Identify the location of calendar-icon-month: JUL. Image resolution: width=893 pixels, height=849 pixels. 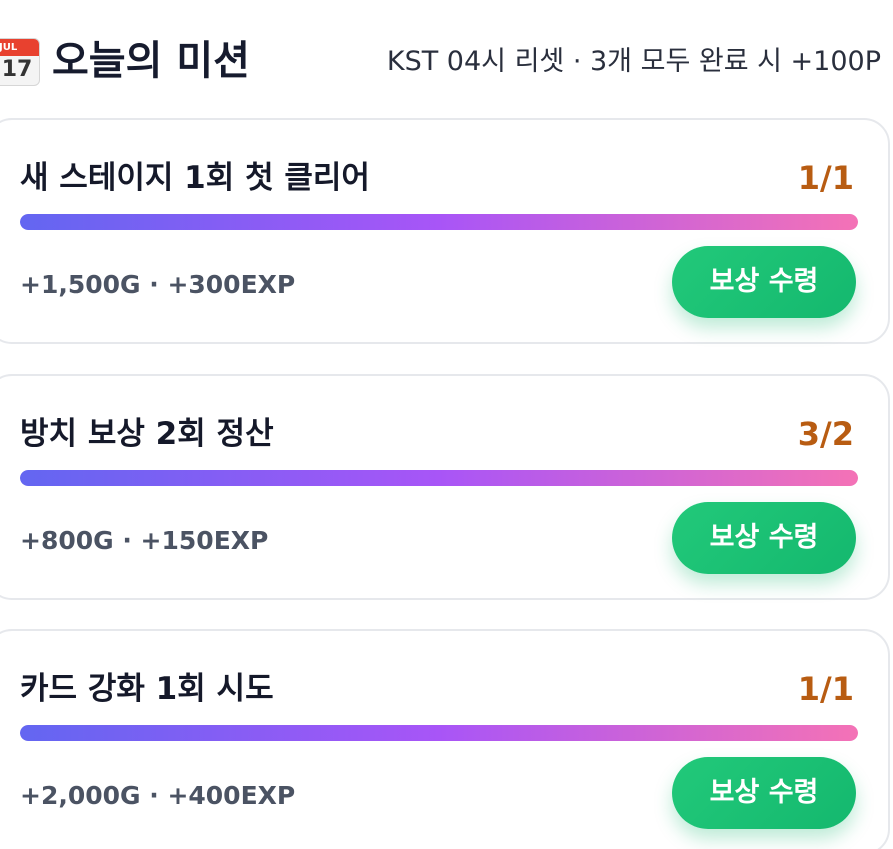
(19, 47).